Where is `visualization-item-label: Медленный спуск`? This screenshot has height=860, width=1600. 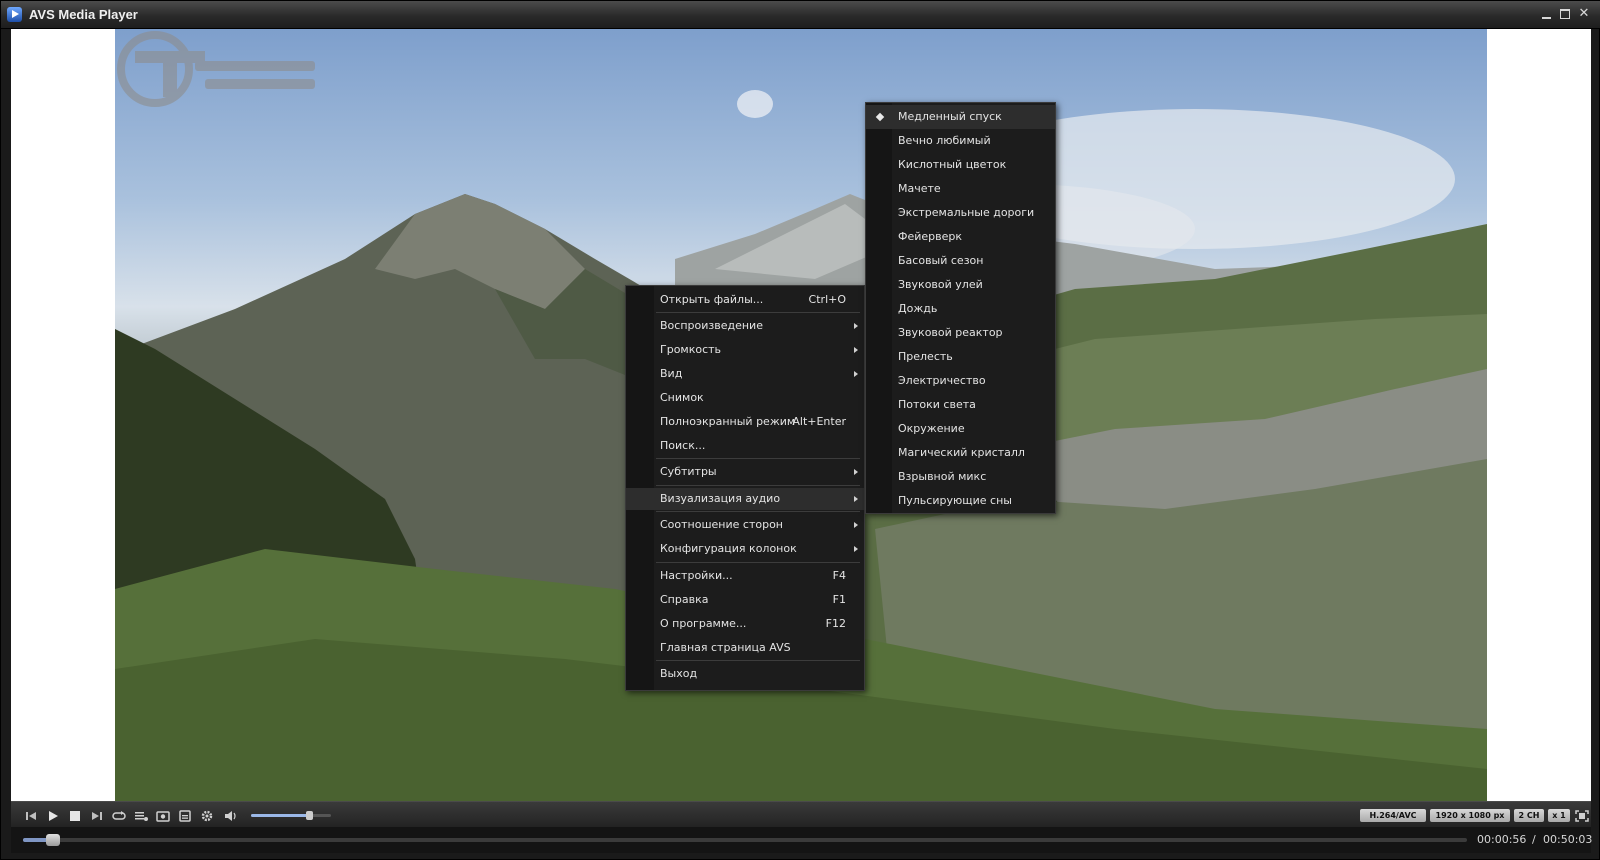
visualization-item-label: Медленный спуск is located at coordinates (950, 116).